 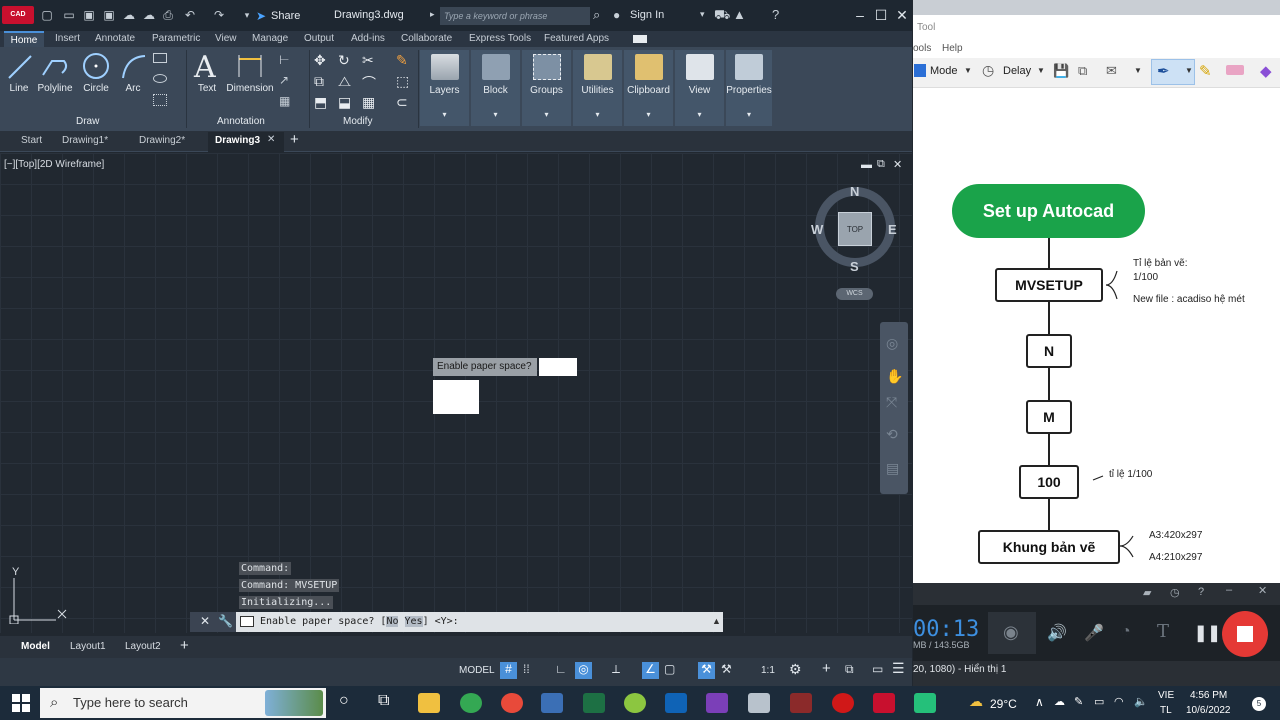 What do you see at coordinates (717, 703) in the screenshot?
I see `pdf-app-icon` at bounding box center [717, 703].